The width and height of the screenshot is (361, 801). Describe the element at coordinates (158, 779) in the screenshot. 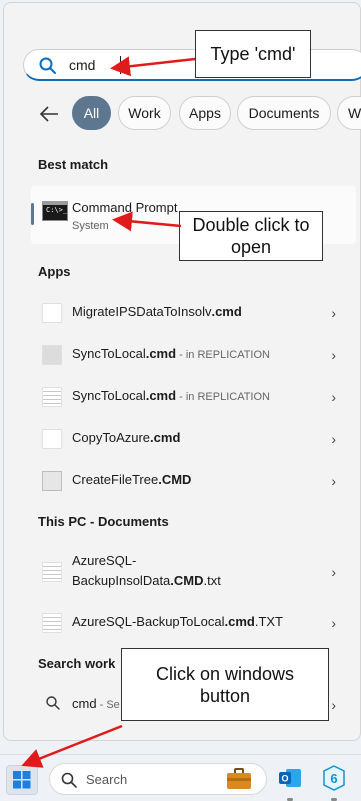

I see `taskbar-search-box: Search` at that location.